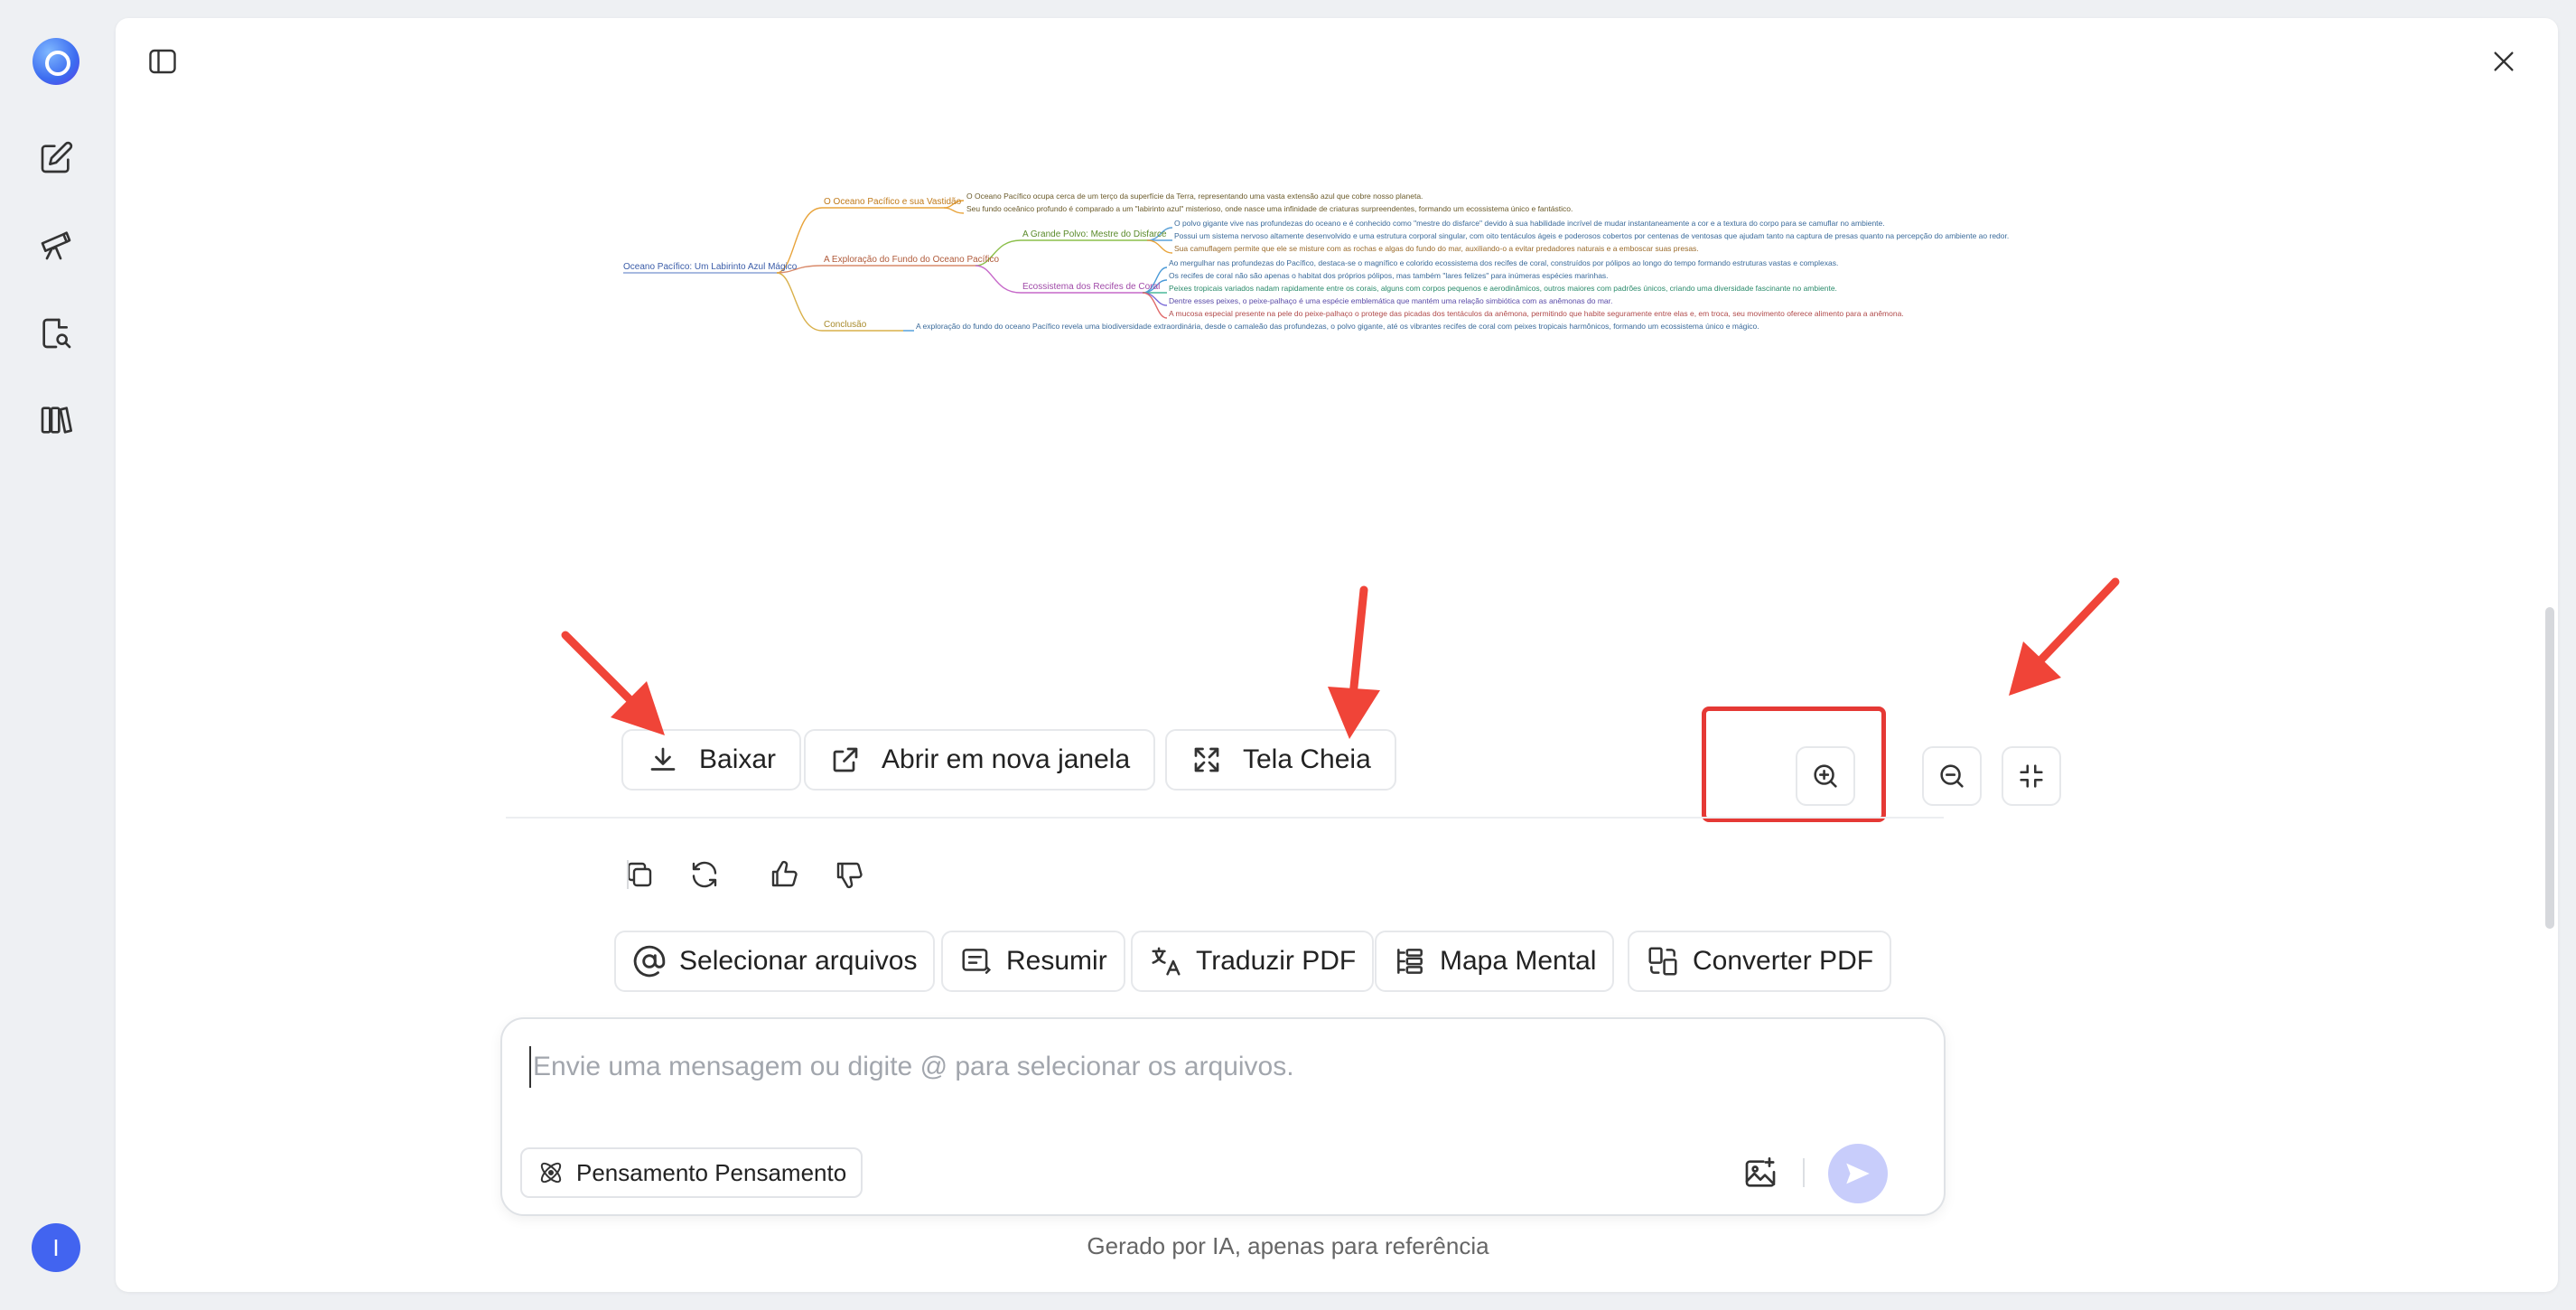  Describe the element at coordinates (649, 961) in the screenshot. I see `at-icon` at that location.